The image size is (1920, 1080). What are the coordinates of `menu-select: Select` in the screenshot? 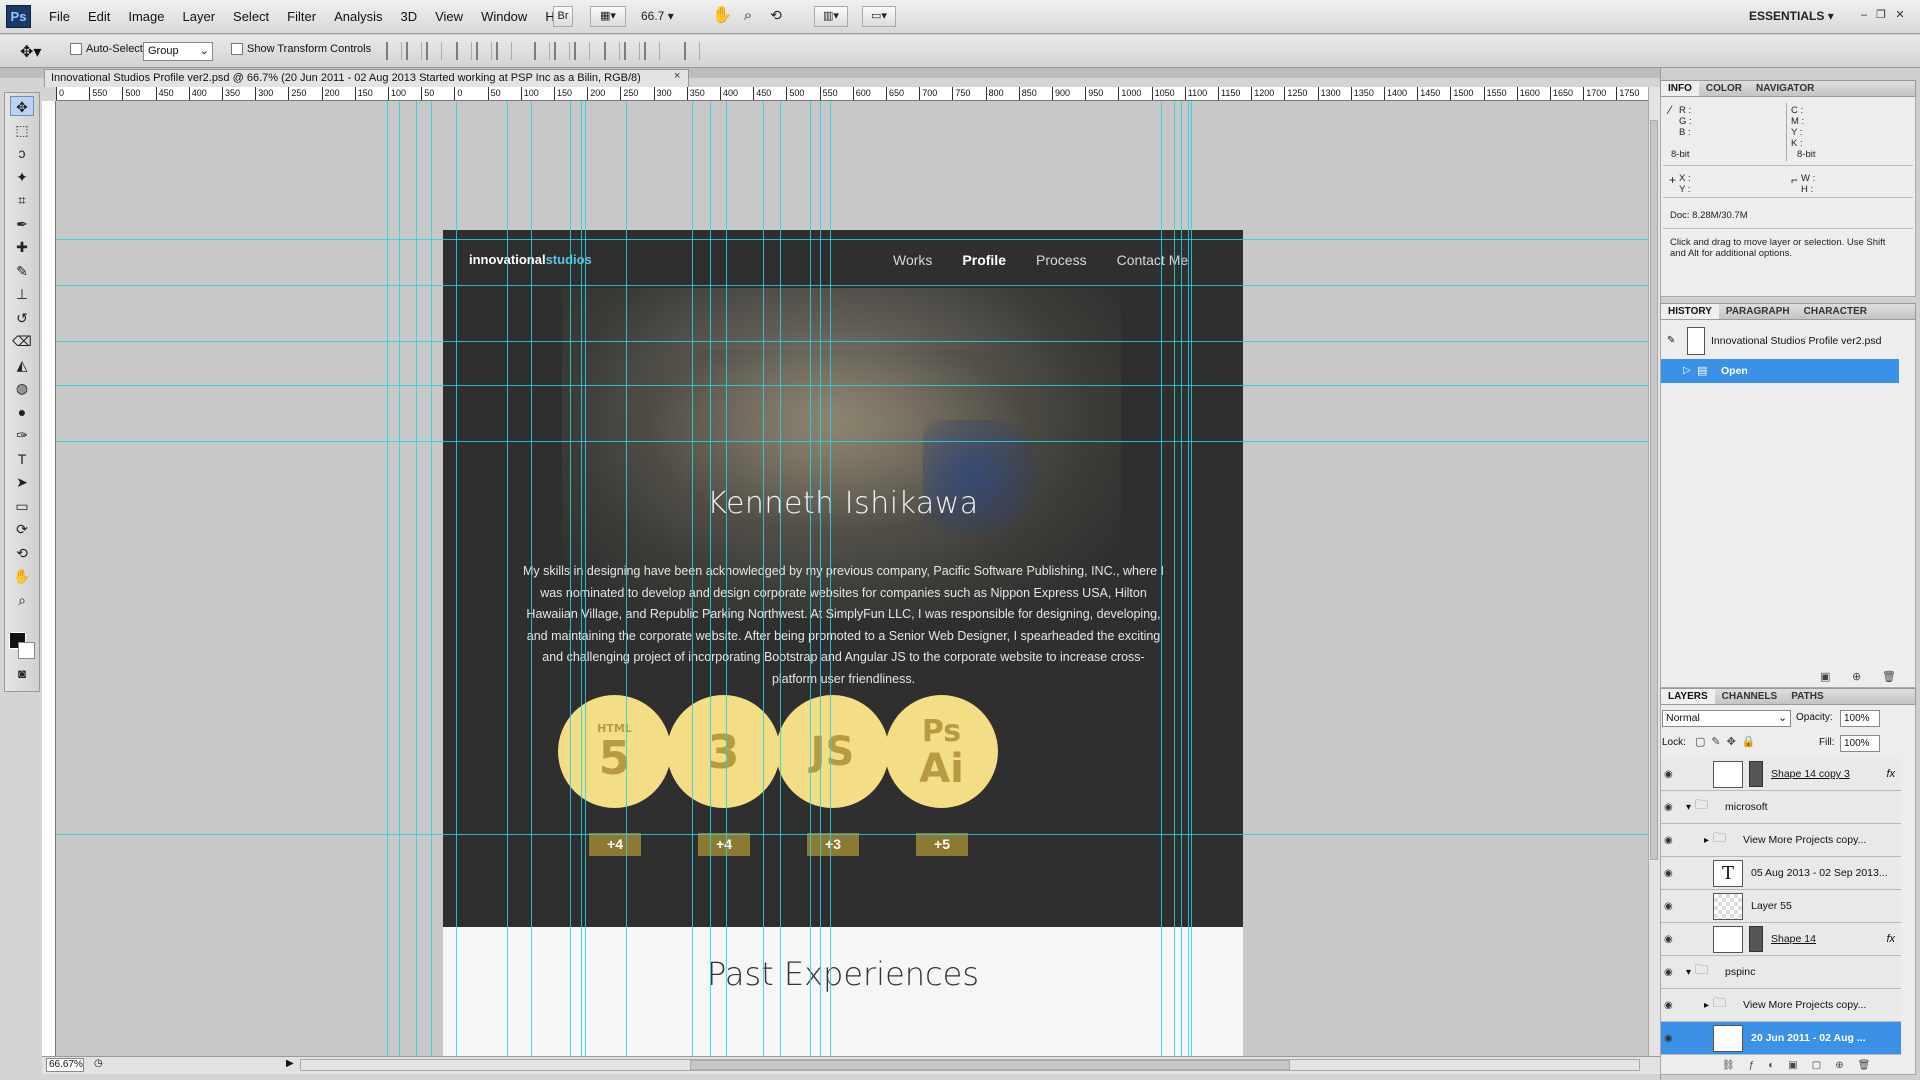 It's located at (251, 17).